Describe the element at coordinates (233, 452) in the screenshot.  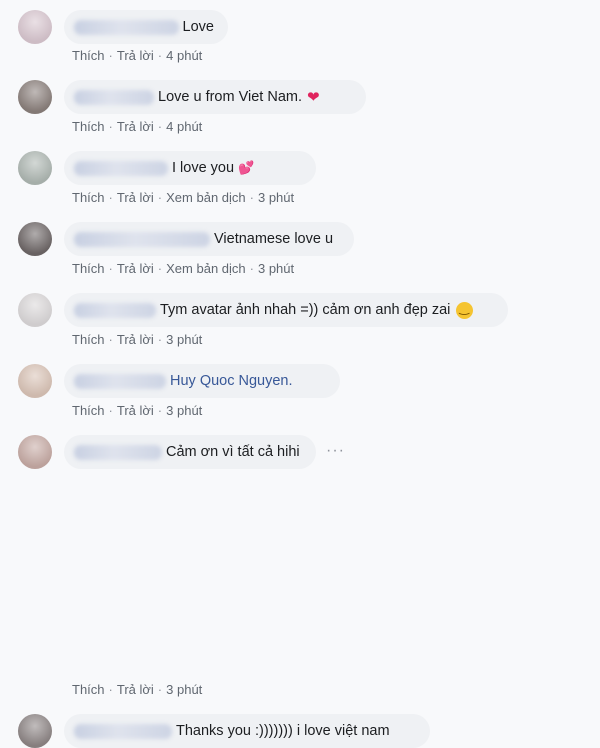
I see `comment-text: Cảm ơn vì tất cả hihi` at that location.